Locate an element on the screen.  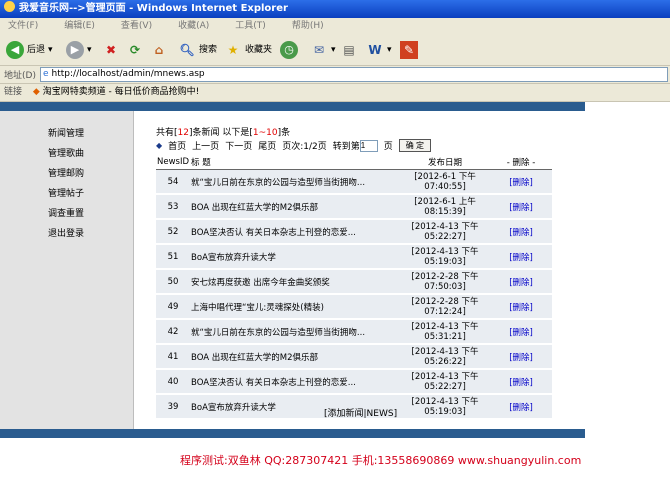
col-newsid: NewsID is located at coordinates (173, 162).